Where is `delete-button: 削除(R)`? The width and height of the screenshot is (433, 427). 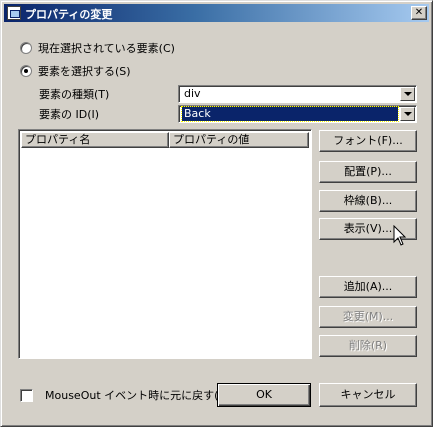 delete-button: 削除(R) is located at coordinates (368, 346).